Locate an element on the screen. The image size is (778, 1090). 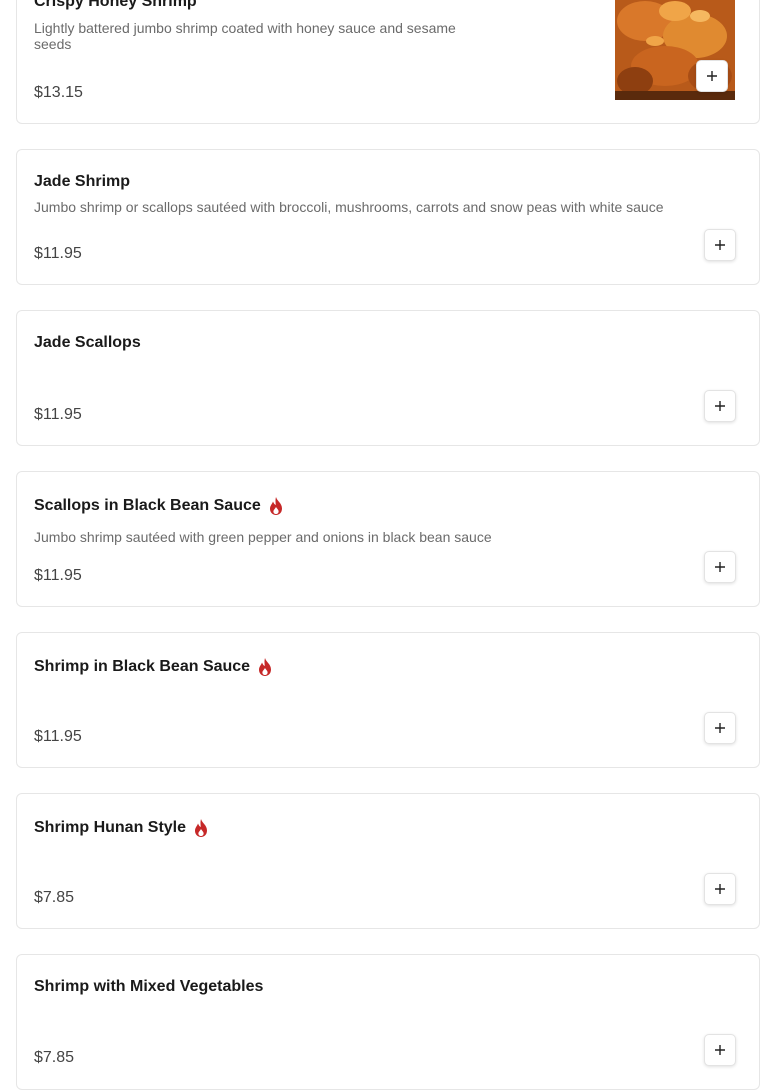
item-name: Jade Shrimp is located at coordinates (82, 181).